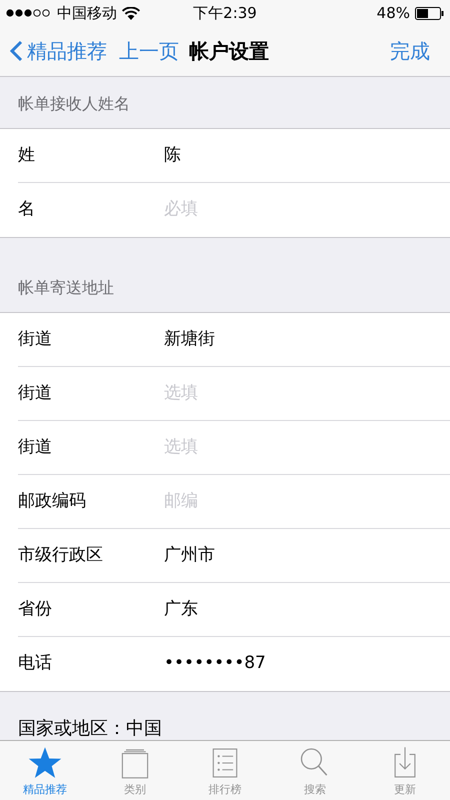  Describe the element at coordinates (135, 770) in the screenshot. I see `tab-item: 类别` at that location.